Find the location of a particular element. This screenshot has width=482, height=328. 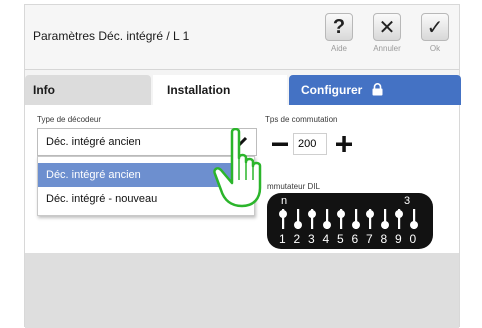

dil-switch-number: 4 is located at coordinates (326, 239).